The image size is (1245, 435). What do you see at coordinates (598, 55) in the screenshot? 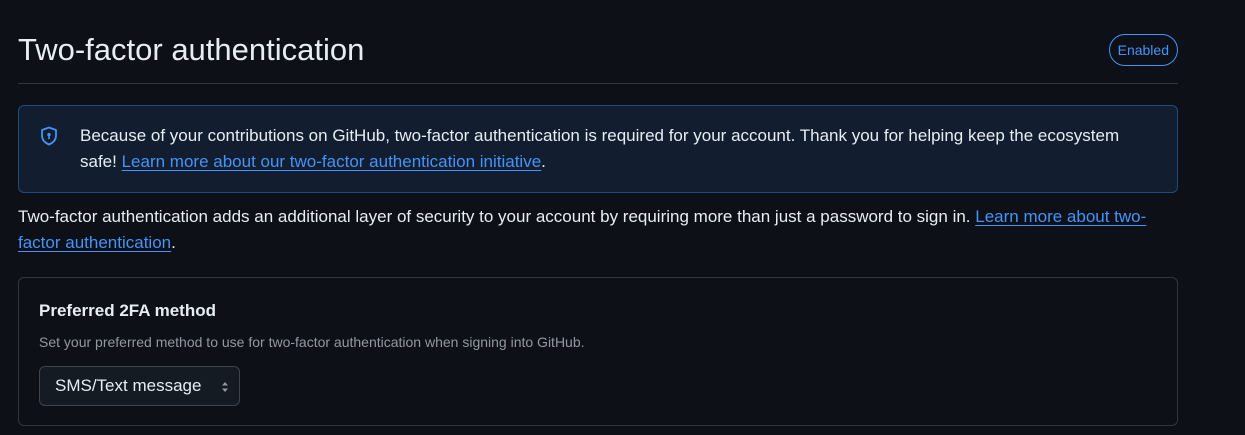
I see `section-header: Two-factor authentication Enabled` at bounding box center [598, 55].